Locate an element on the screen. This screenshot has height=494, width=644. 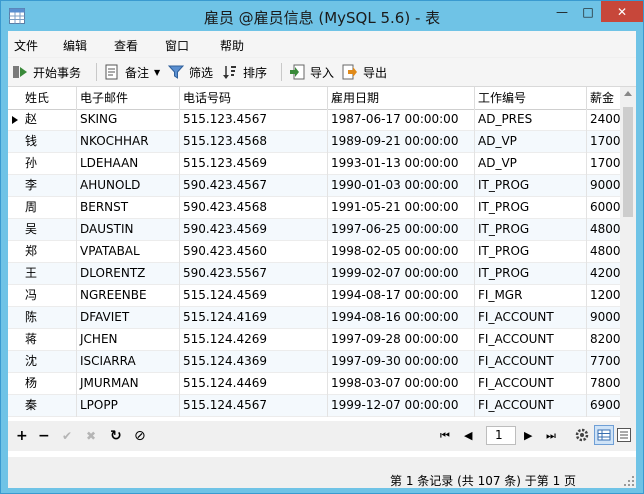
export-button: 导出 is located at coordinates (364, 72).